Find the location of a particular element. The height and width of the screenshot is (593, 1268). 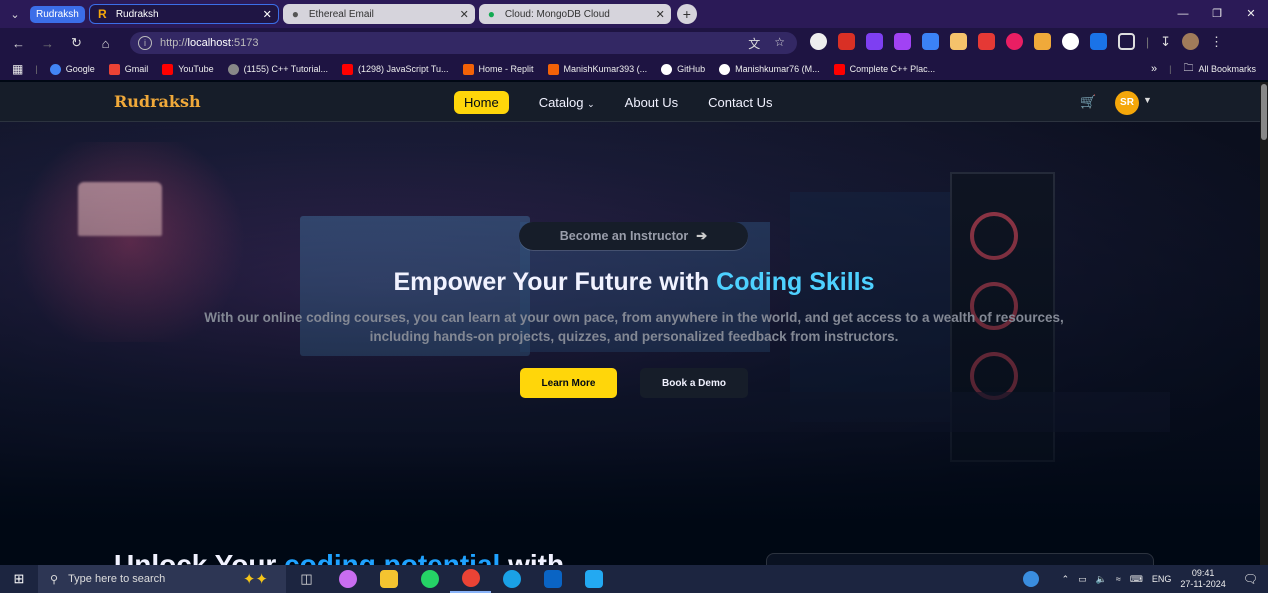

bookmark-google: Google is located at coordinates (72, 69).